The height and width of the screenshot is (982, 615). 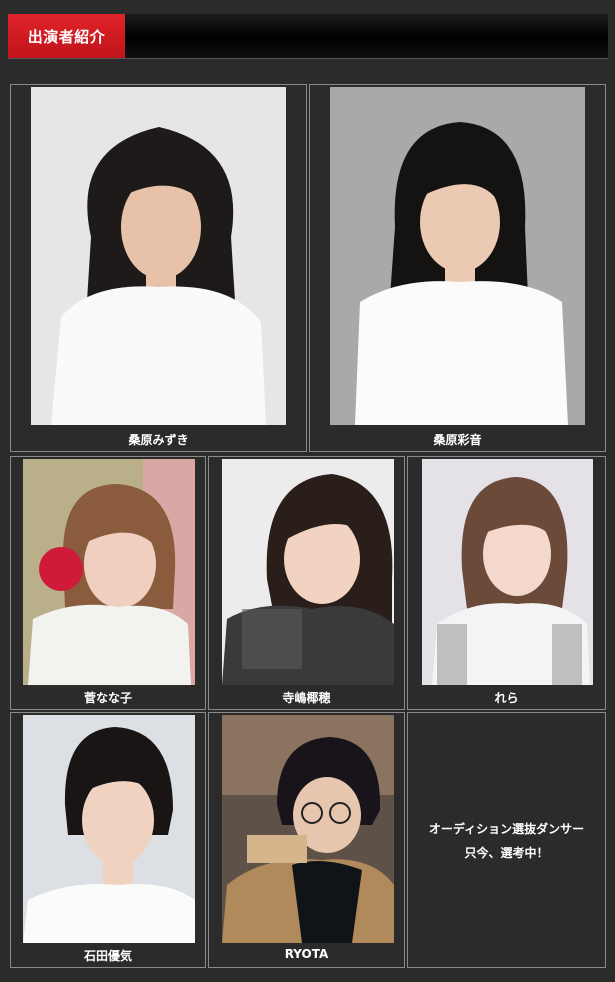 I want to click on section-title: 出演者紹介, so click(x=66, y=36).